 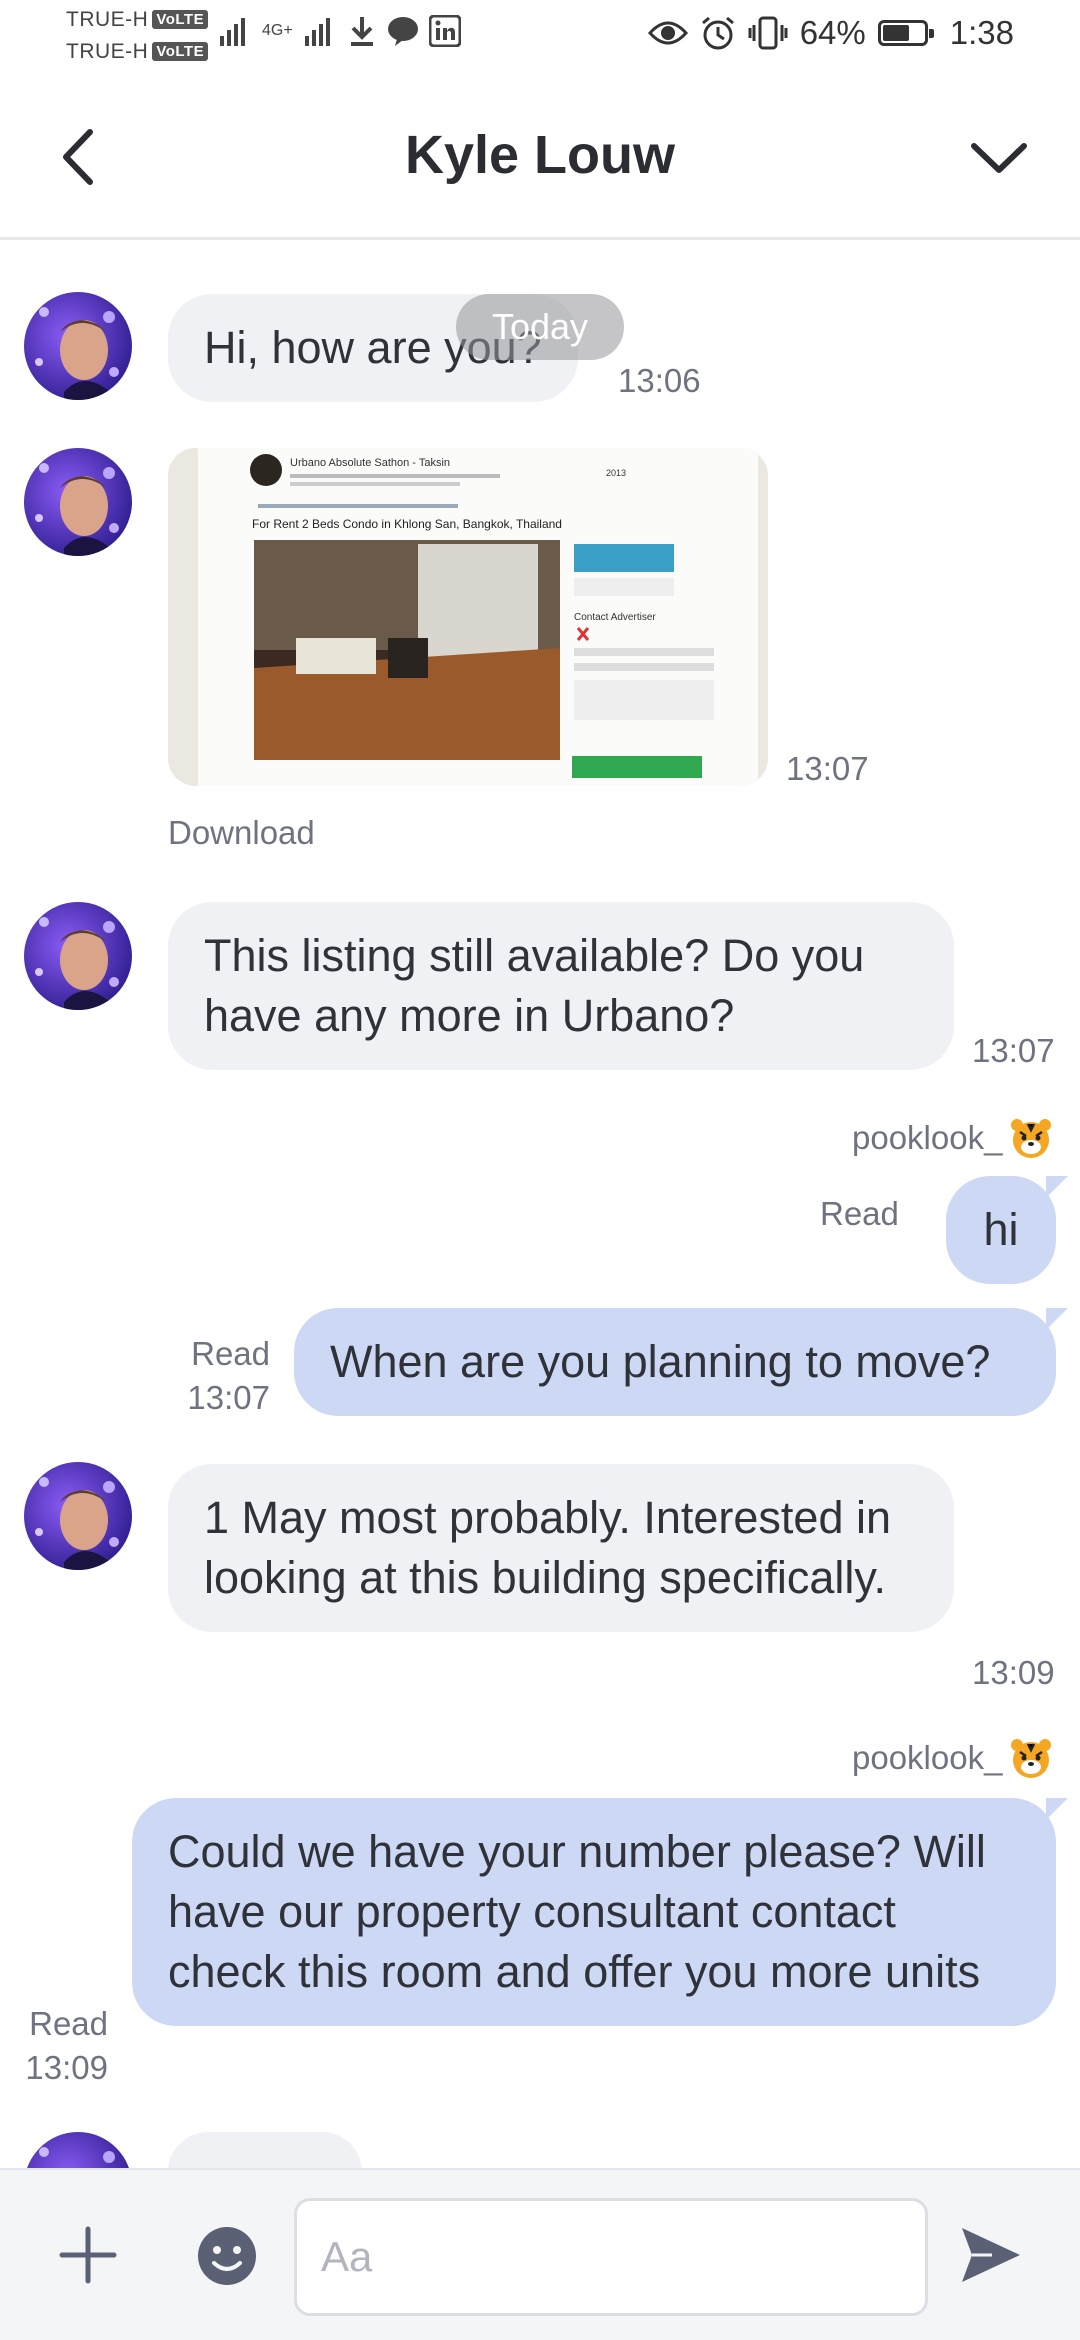 What do you see at coordinates (370, 463) in the screenshot?
I see `photo-building-name: Urbano Absolute Sathon - Taksin` at bounding box center [370, 463].